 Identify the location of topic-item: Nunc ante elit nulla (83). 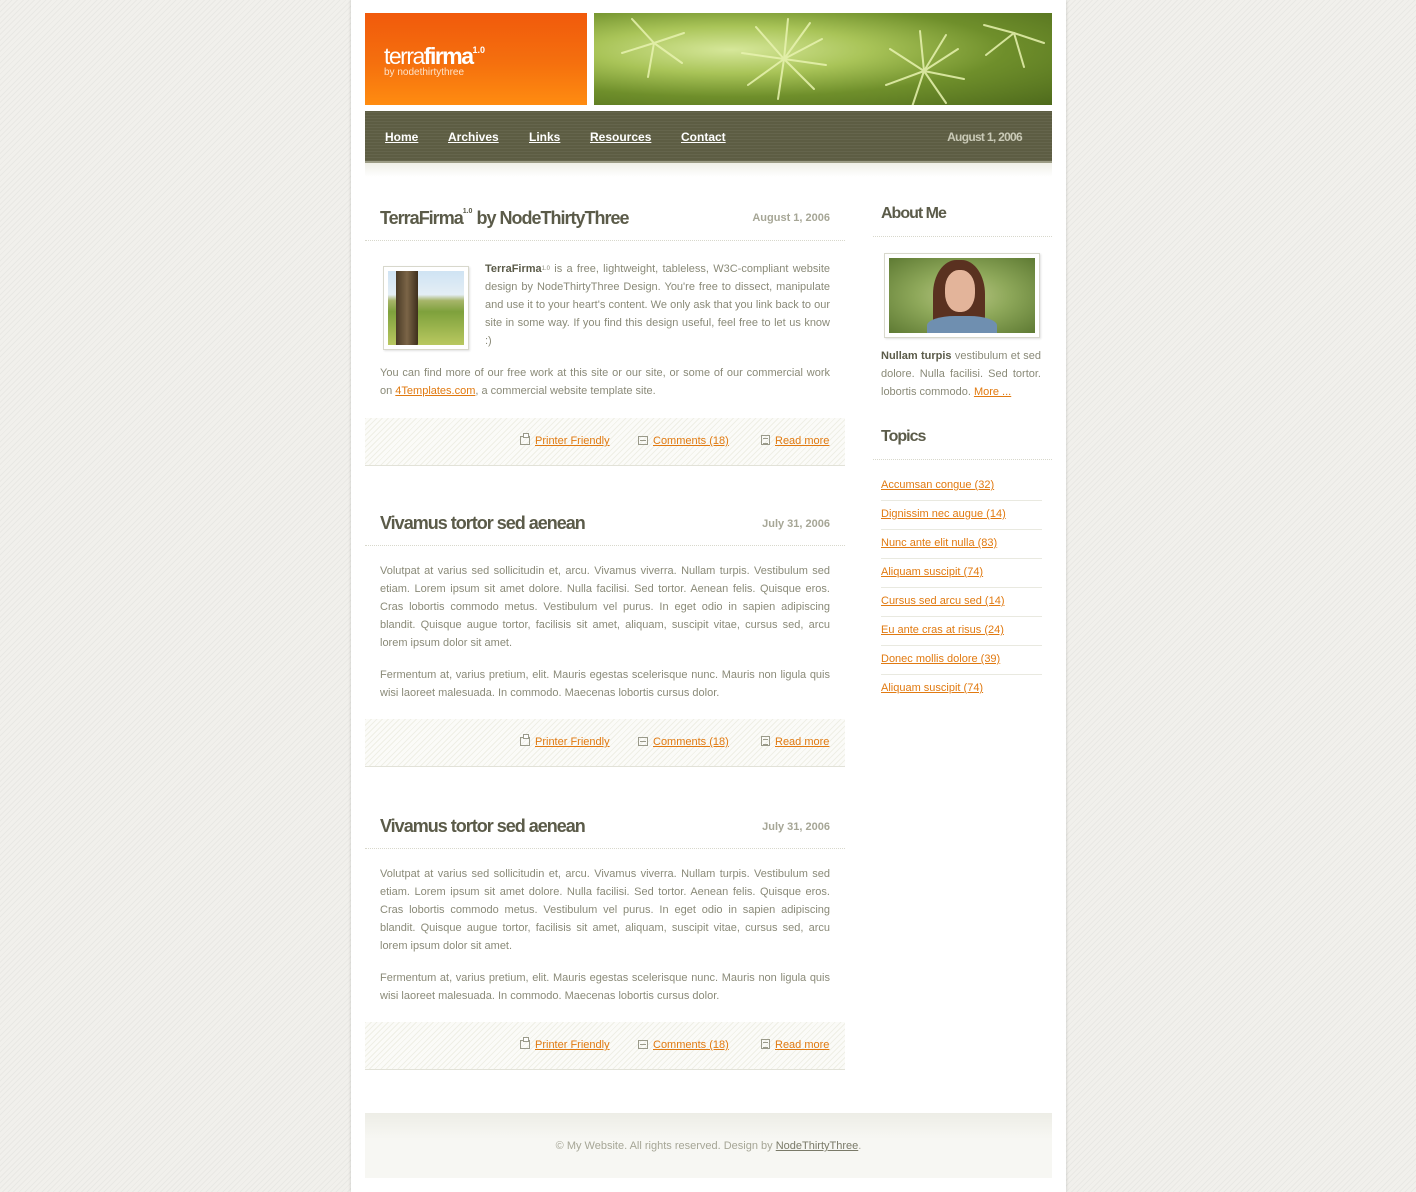
(961, 544).